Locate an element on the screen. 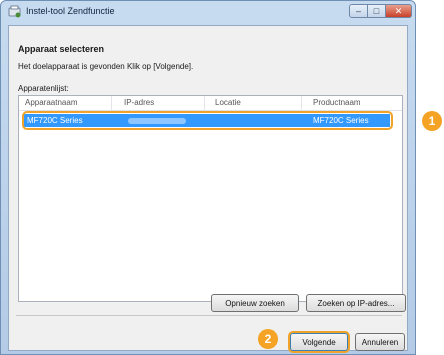 The width and height of the screenshot is (444, 355). callout-badge-1: 1 is located at coordinates (432, 121).